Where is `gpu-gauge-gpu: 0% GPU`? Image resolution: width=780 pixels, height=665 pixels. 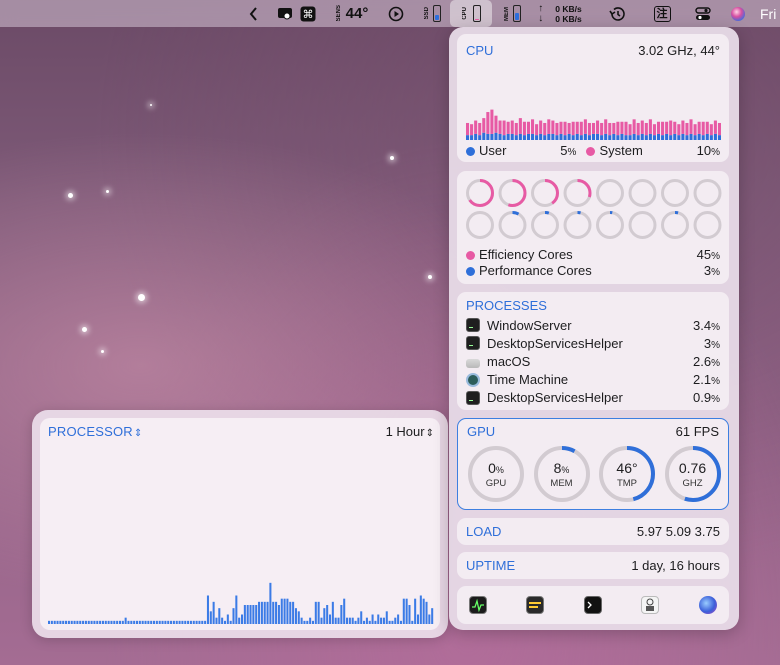 gpu-gauge-gpu: 0% GPU is located at coordinates (496, 474).